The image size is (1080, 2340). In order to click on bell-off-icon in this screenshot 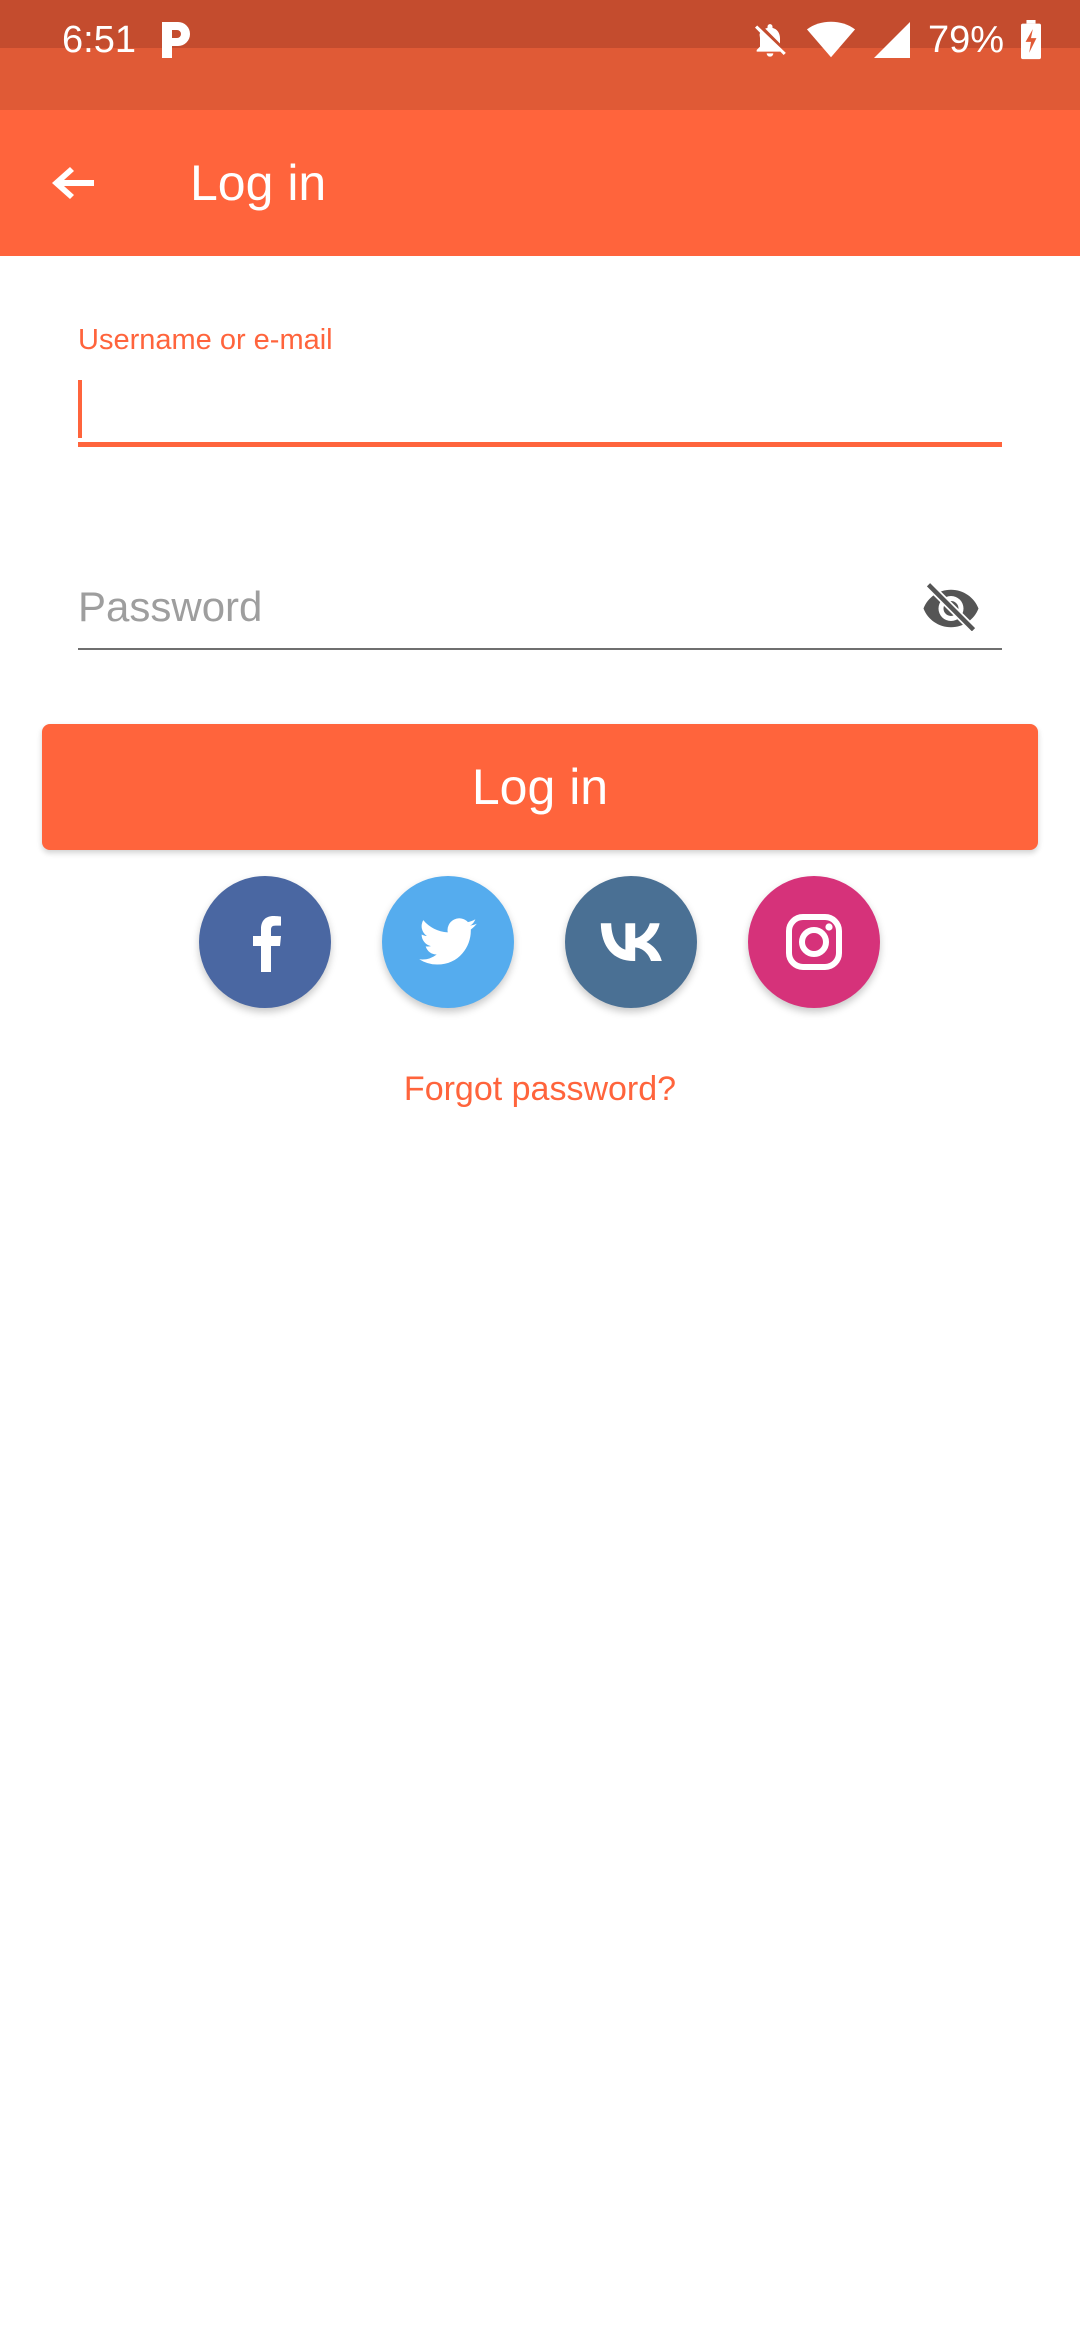, I will do `click(770, 40)`.